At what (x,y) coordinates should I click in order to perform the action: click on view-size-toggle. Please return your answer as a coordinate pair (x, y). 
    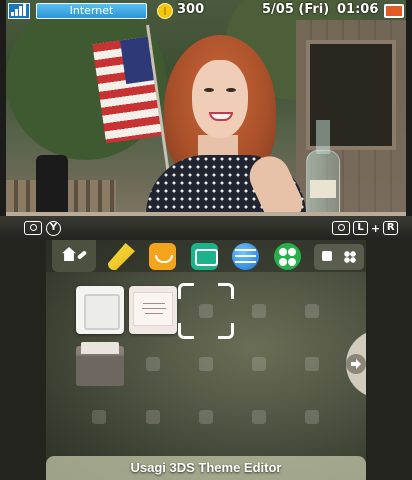
    Looking at the image, I should click on (339, 257).